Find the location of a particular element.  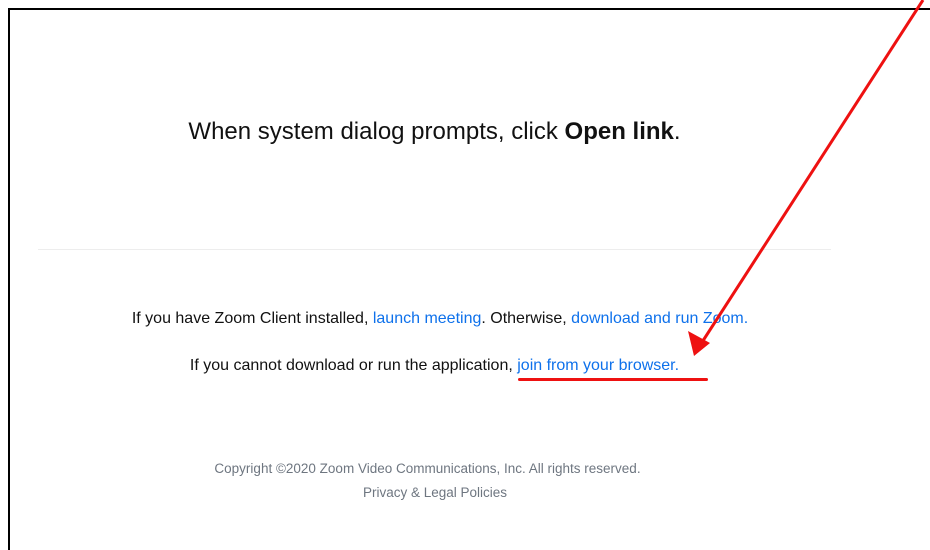

prompt-text: When system dialog prompts, click is located at coordinates (376, 131).